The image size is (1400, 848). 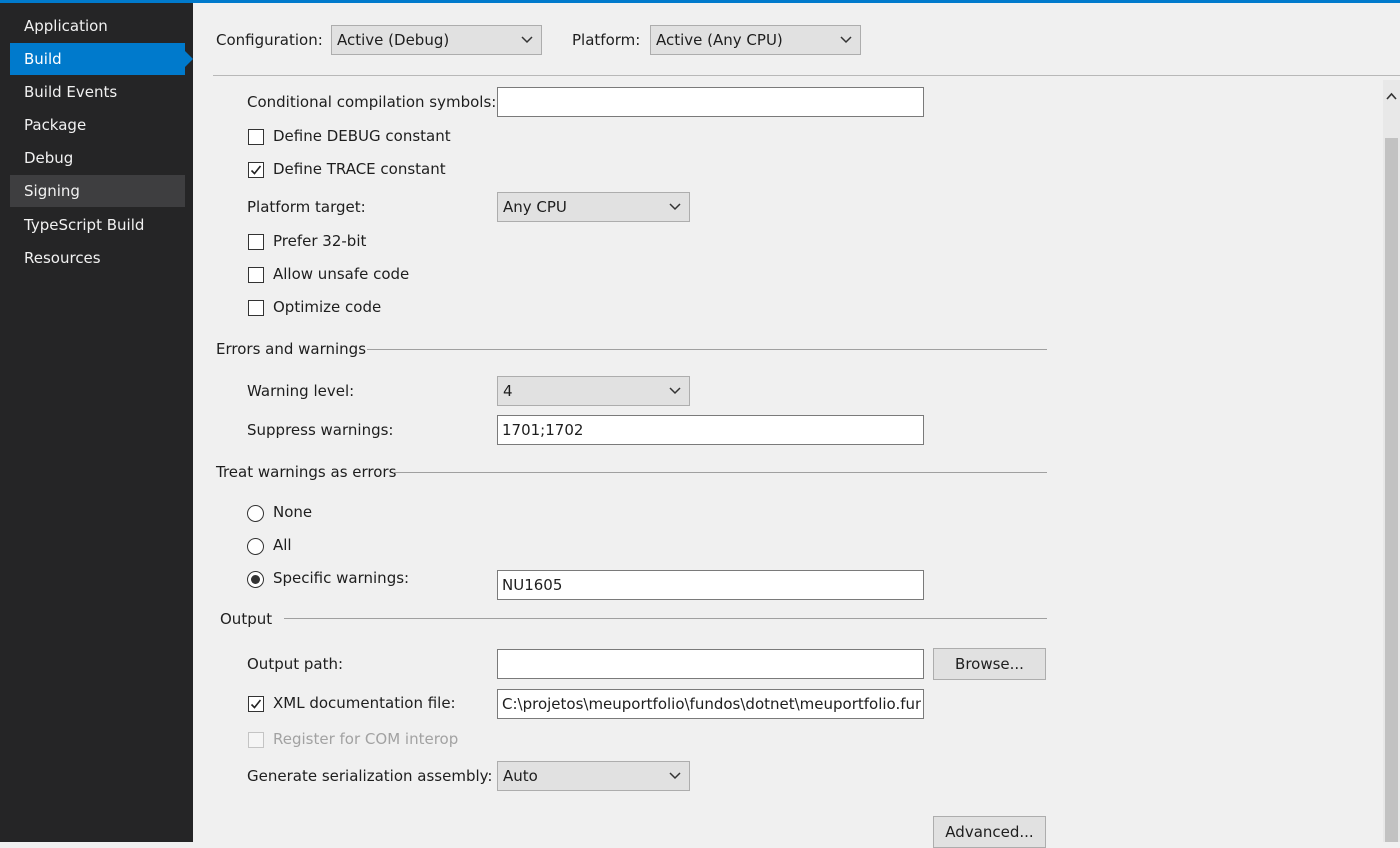 I want to click on xml-doc-checkbox, so click(x=256, y=704).